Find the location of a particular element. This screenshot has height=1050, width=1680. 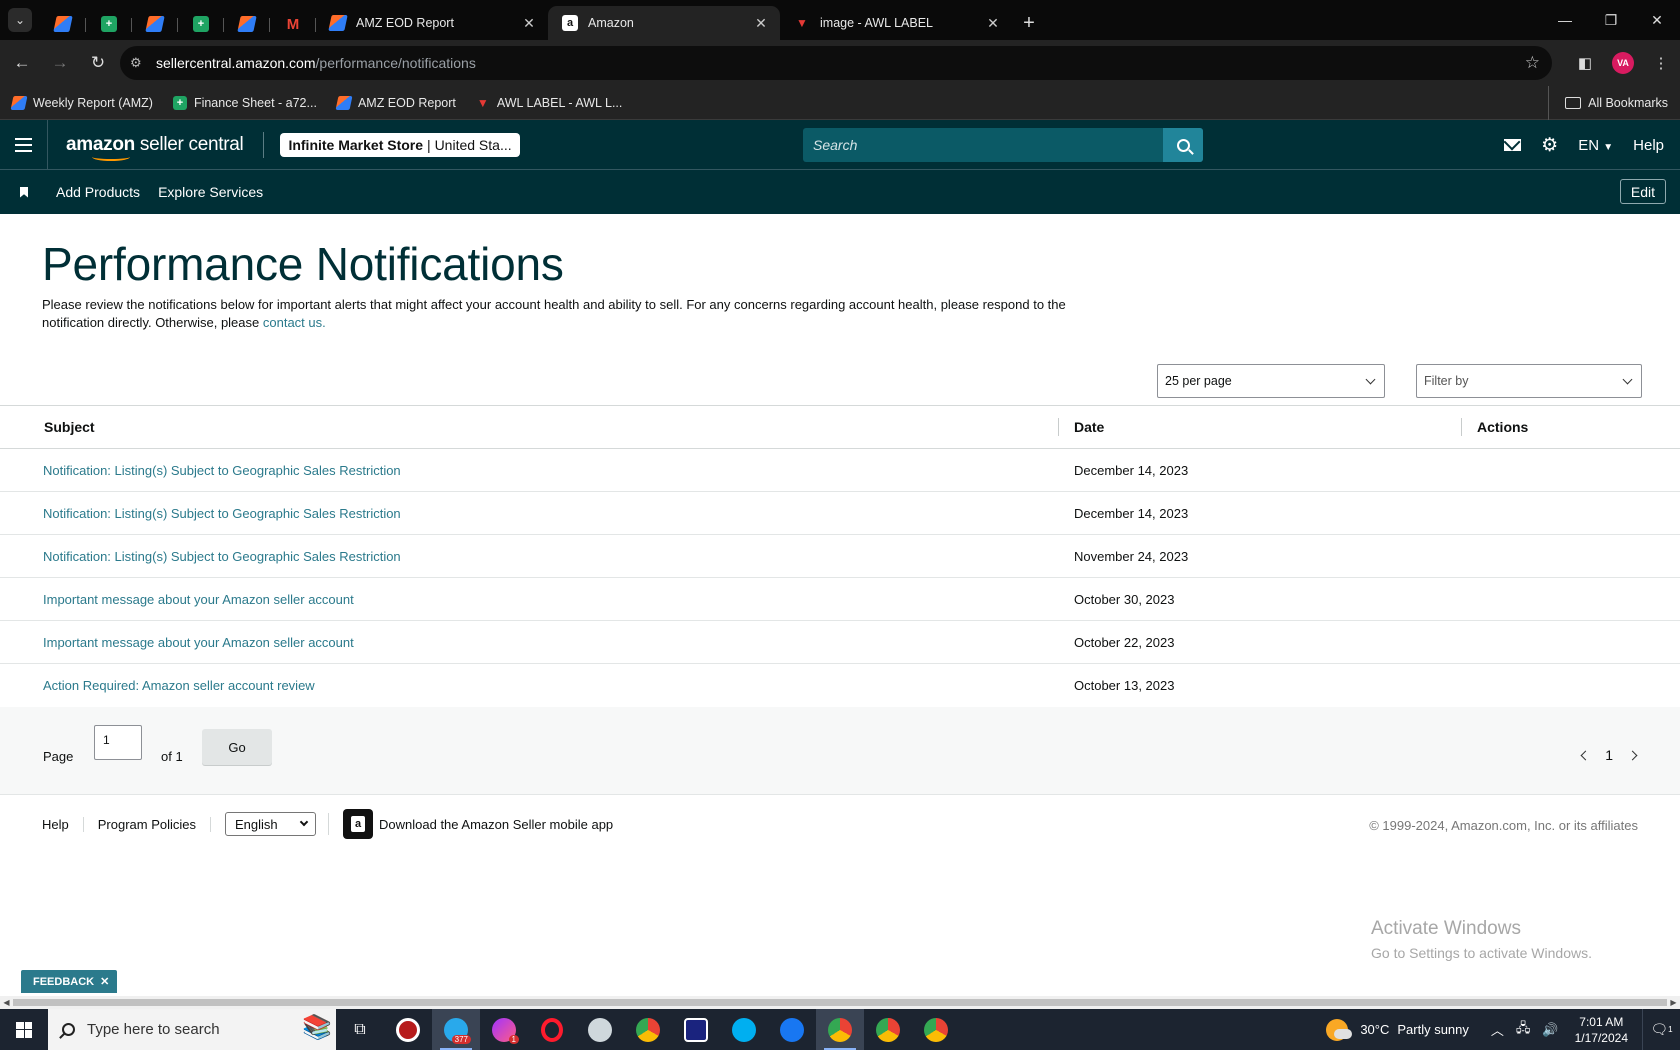

scrollbar-thumb is located at coordinates (840, 1002).